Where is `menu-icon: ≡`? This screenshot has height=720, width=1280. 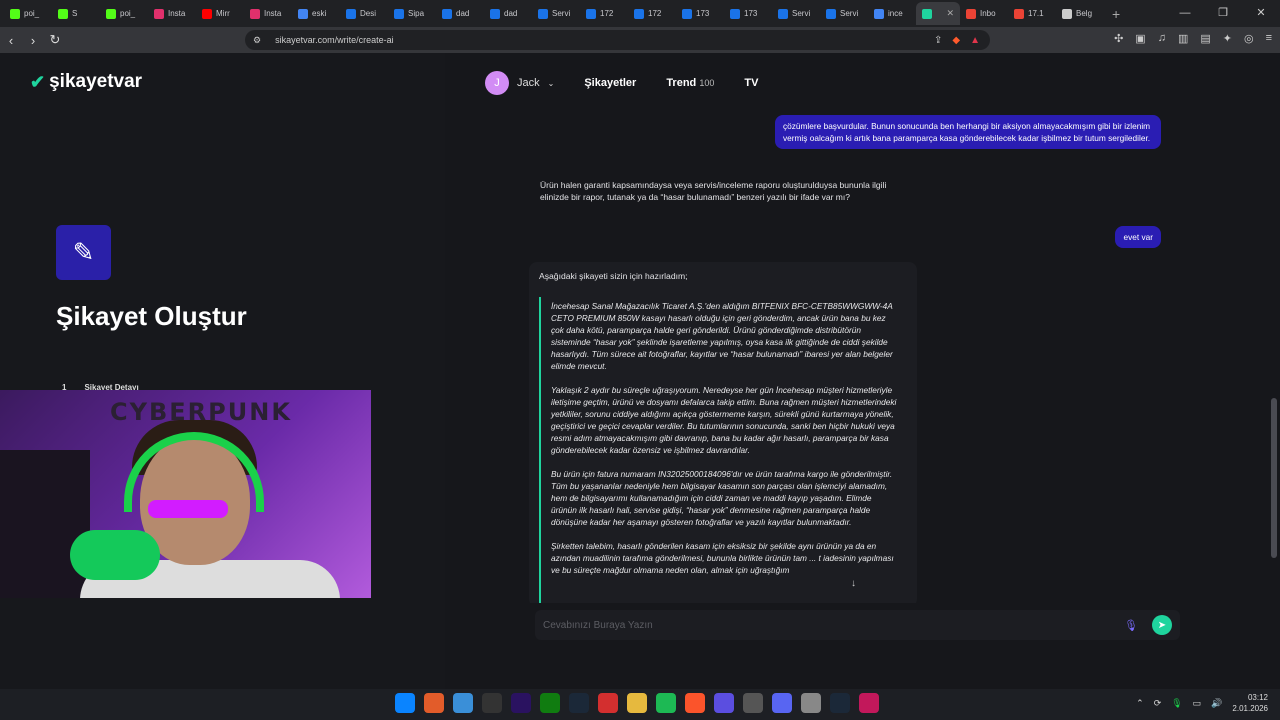 menu-icon: ≡ is located at coordinates (1269, 38).